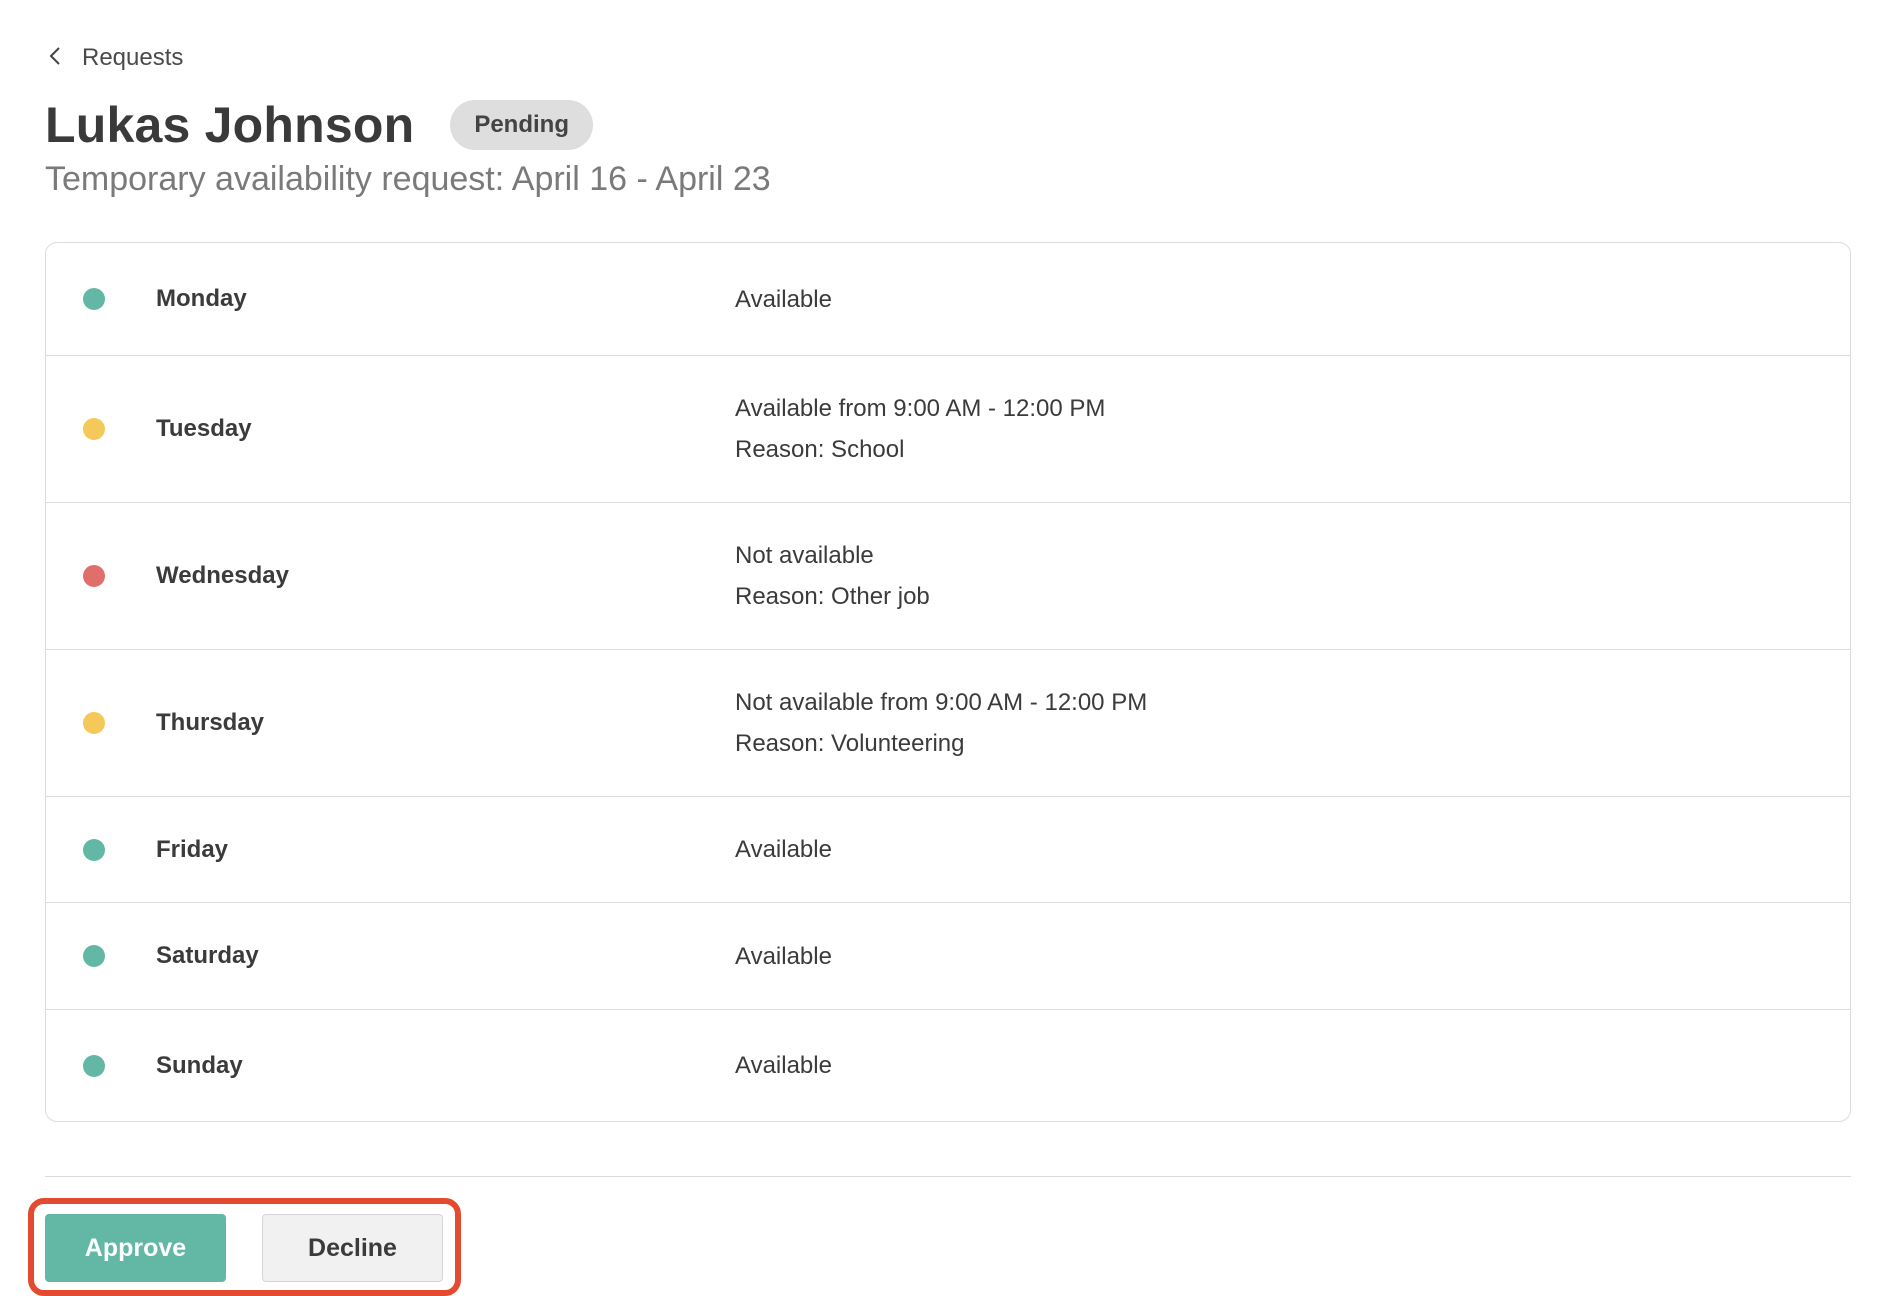 The height and width of the screenshot is (1296, 1878). What do you see at coordinates (210, 722) in the screenshot?
I see `day-label: Thursday` at bounding box center [210, 722].